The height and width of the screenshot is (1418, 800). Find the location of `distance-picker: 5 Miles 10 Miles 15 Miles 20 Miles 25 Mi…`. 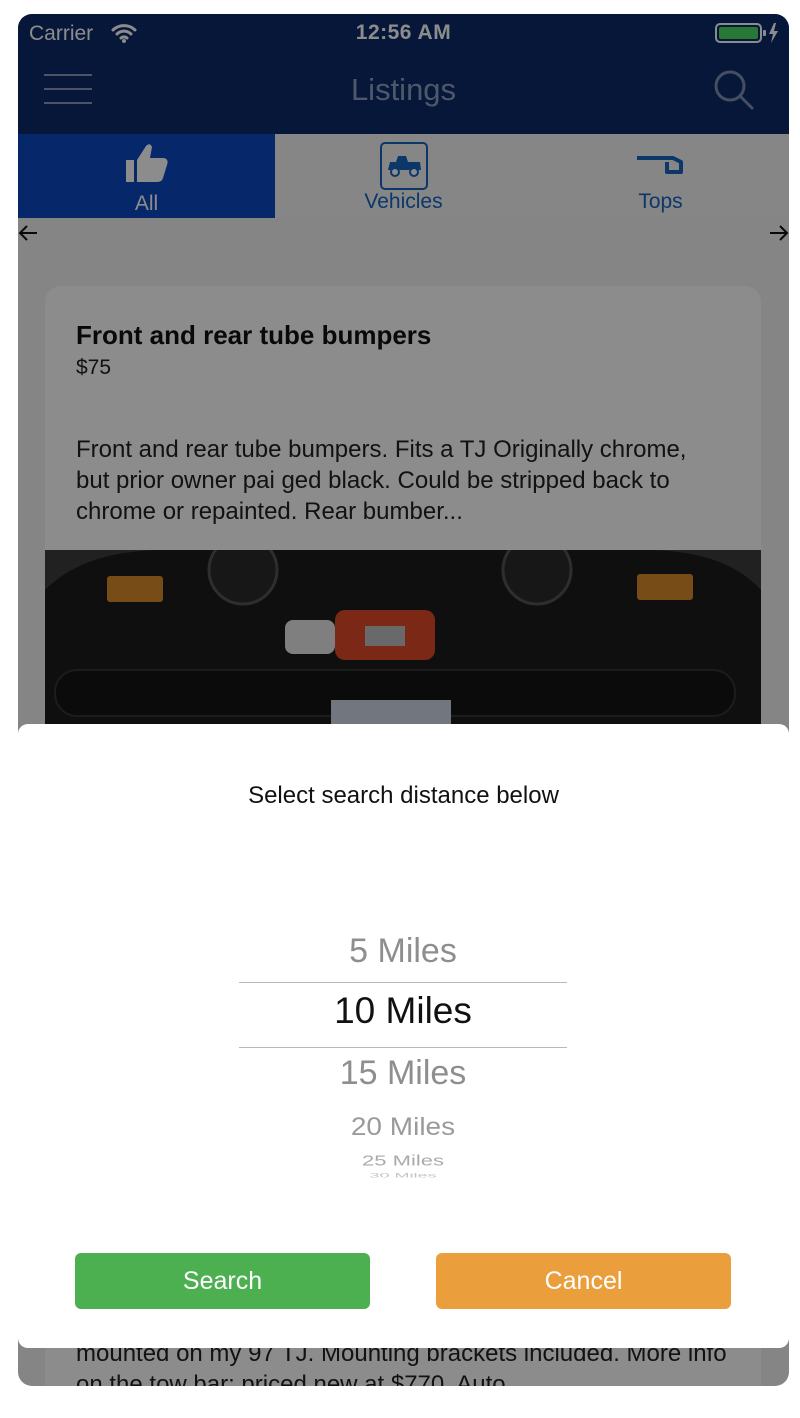

distance-picker: 5 Miles 10 Miles 15 Miles 20 Miles 25 Mi… is located at coordinates (403, 1054).